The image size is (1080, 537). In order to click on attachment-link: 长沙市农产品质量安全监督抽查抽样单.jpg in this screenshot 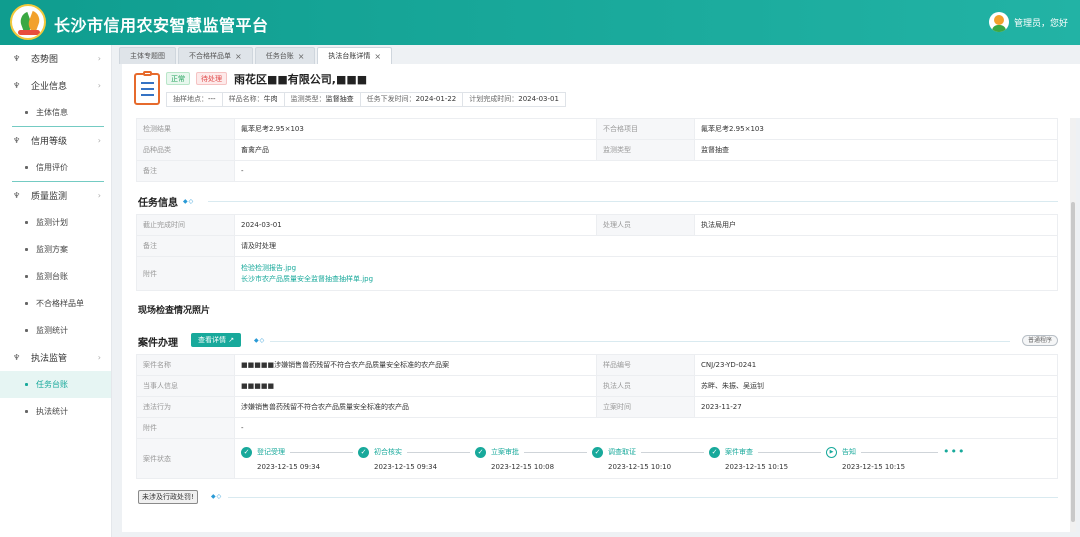, I will do `click(646, 279)`.